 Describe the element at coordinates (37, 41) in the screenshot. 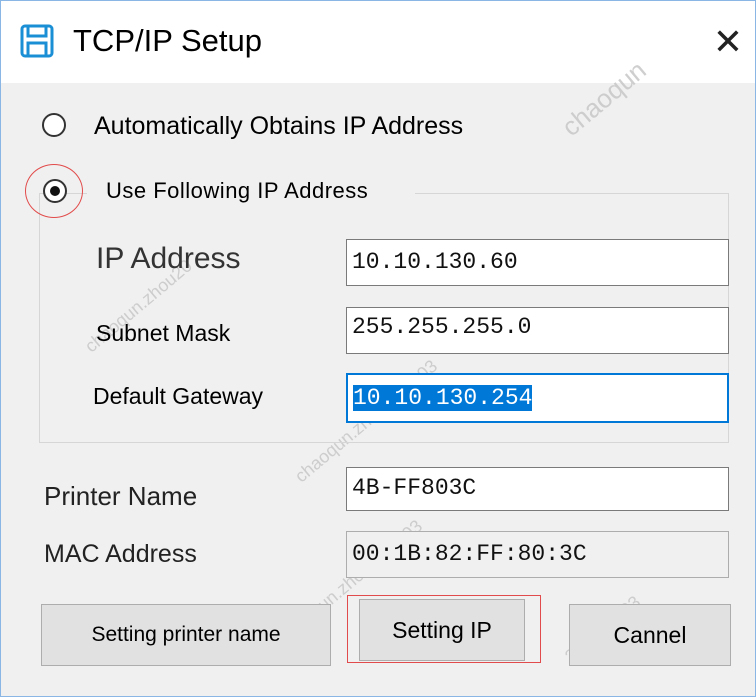

I see `save-disk-icon` at that location.